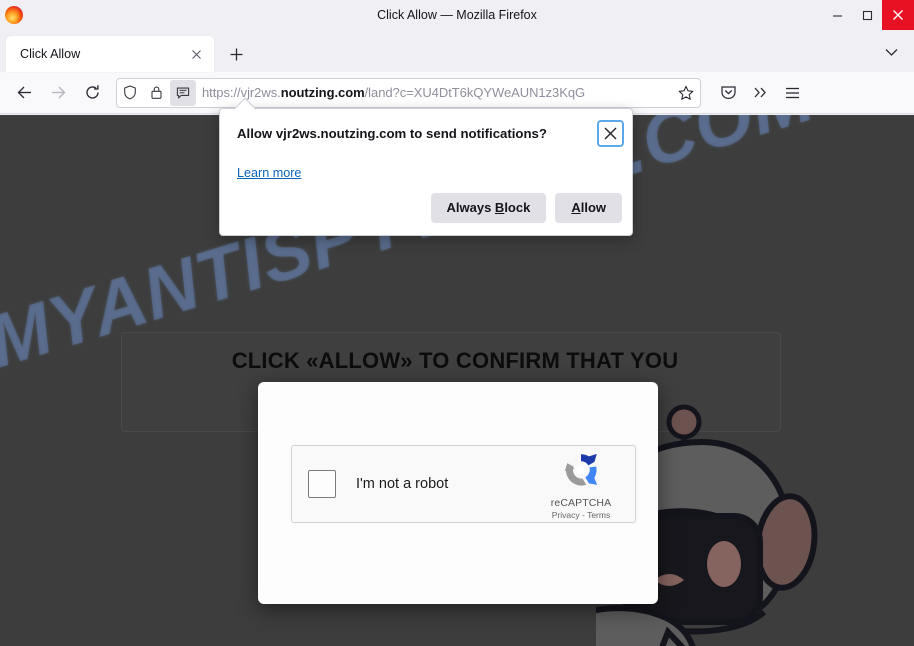 This screenshot has height=646, width=914. Describe the element at coordinates (517, 207) in the screenshot. I see `always-block-suffix: lock` at that location.